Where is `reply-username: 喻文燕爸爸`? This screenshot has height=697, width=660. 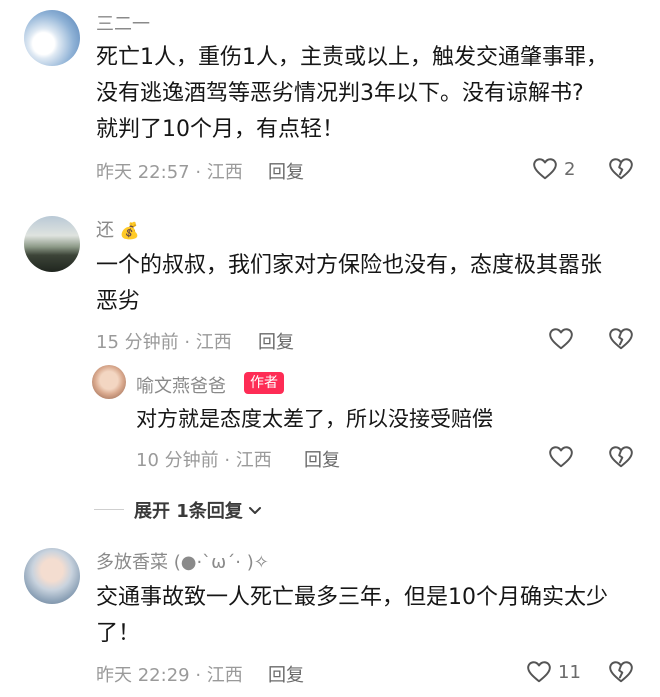 reply-username: 喻文燕爸爸 is located at coordinates (181, 385).